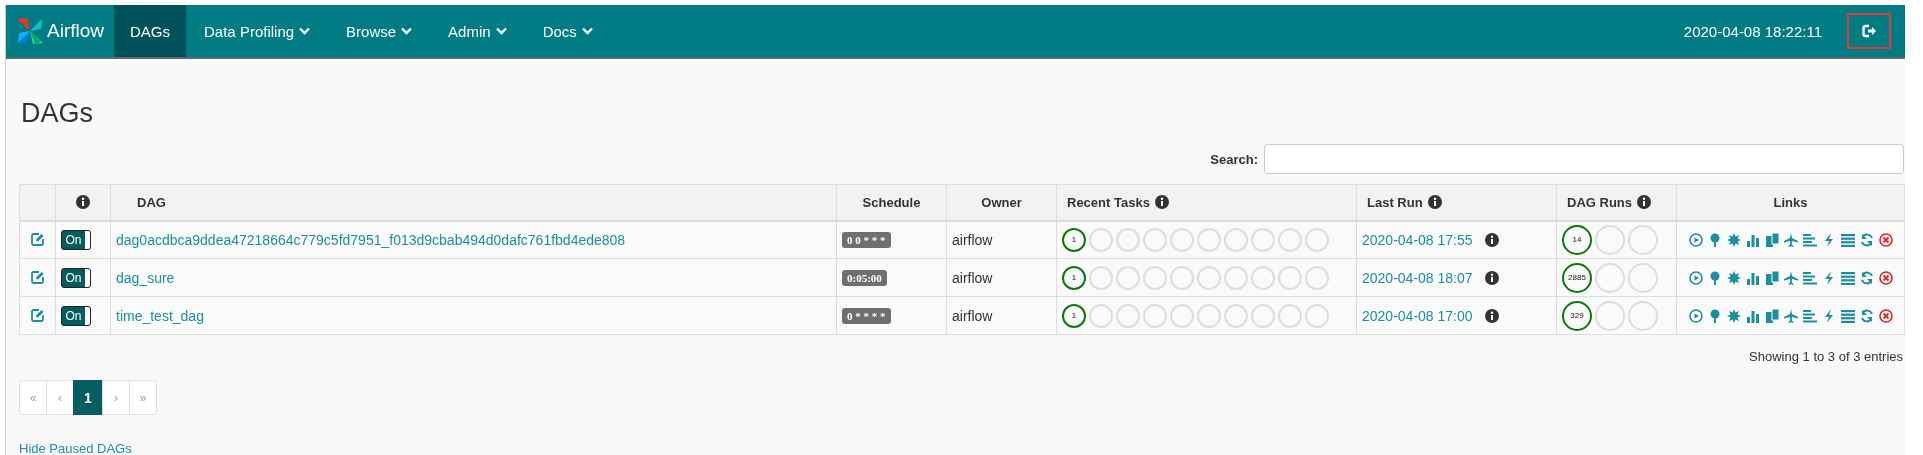 This screenshot has height=455, width=1923. I want to click on column-header: Recent Tasks, so click(1108, 202).